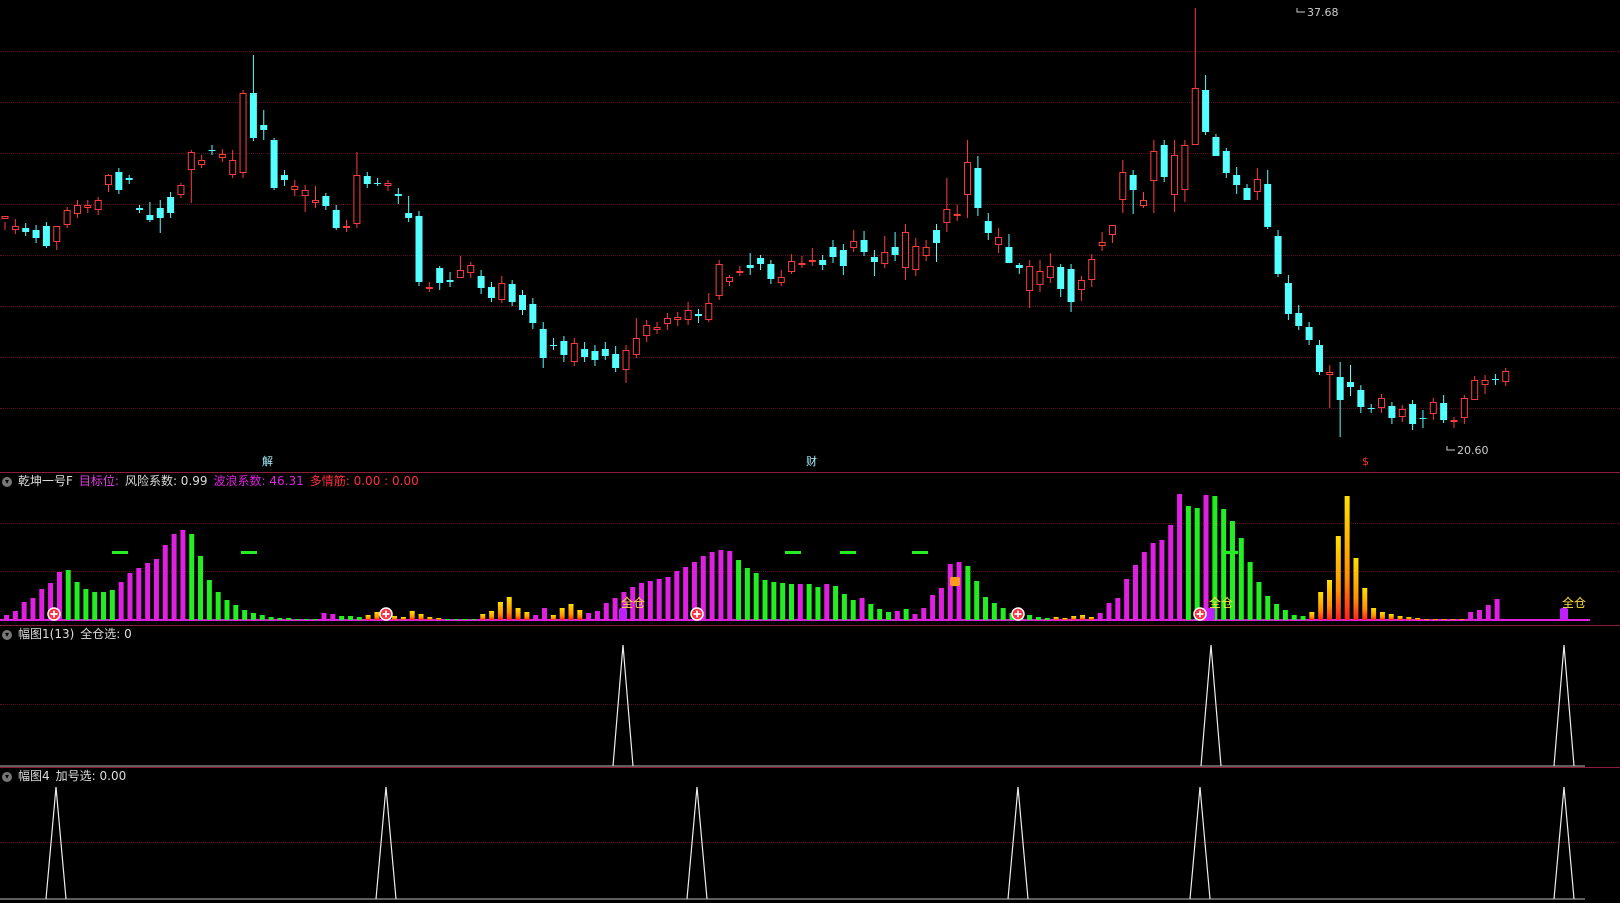  What do you see at coordinates (1300, 10) in the screenshot?
I see `high-pointer` at bounding box center [1300, 10].